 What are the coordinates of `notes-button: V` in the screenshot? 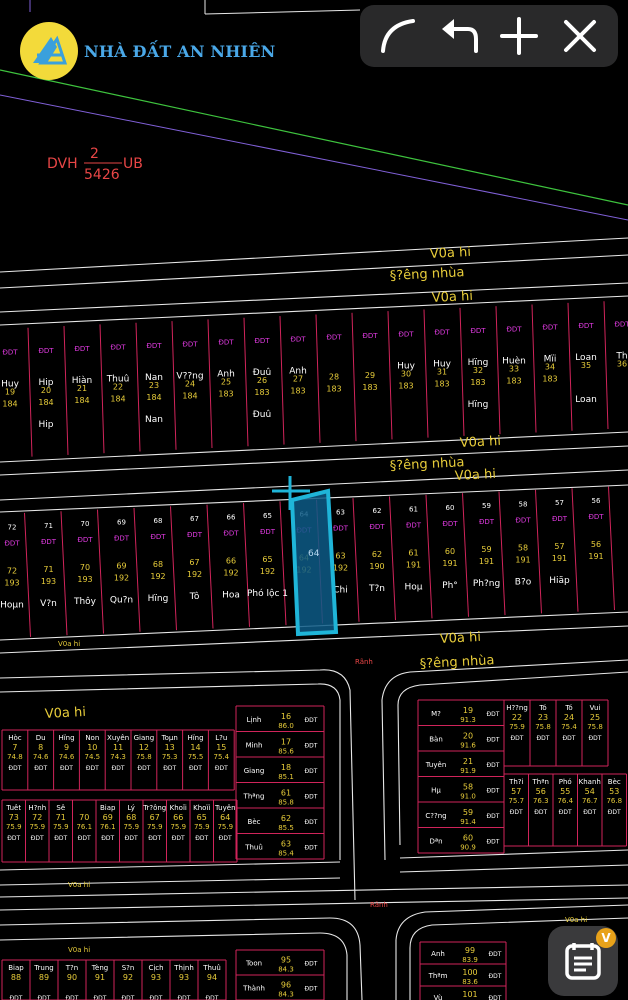 It's located at (583, 961).